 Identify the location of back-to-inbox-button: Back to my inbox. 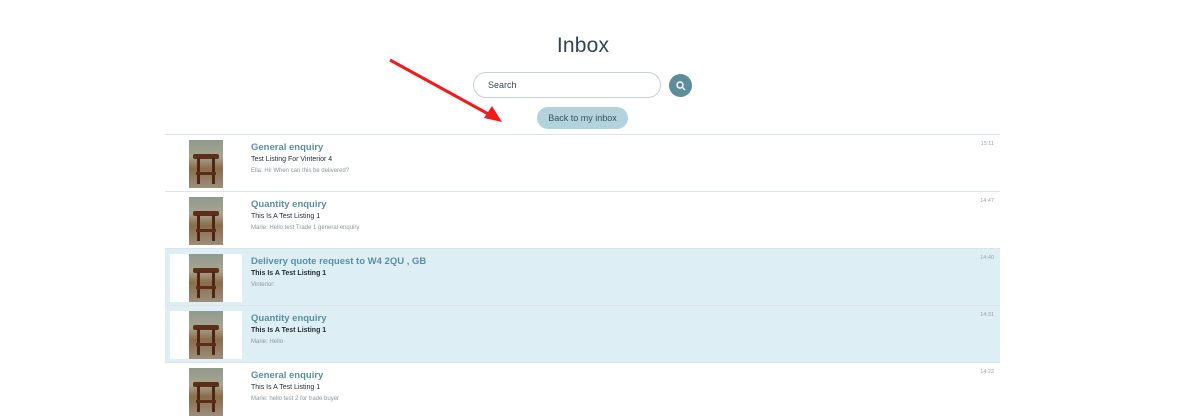
(582, 118).